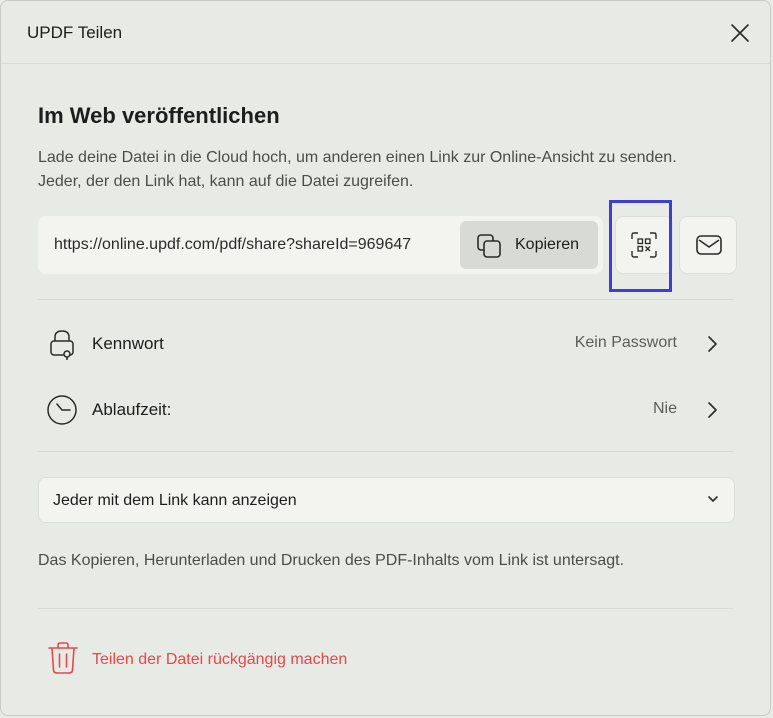 The image size is (773, 718). What do you see at coordinates (625, 342) in the screenshot?
I see `password-value: Kein Passwort` at bounding box center [625, 342].